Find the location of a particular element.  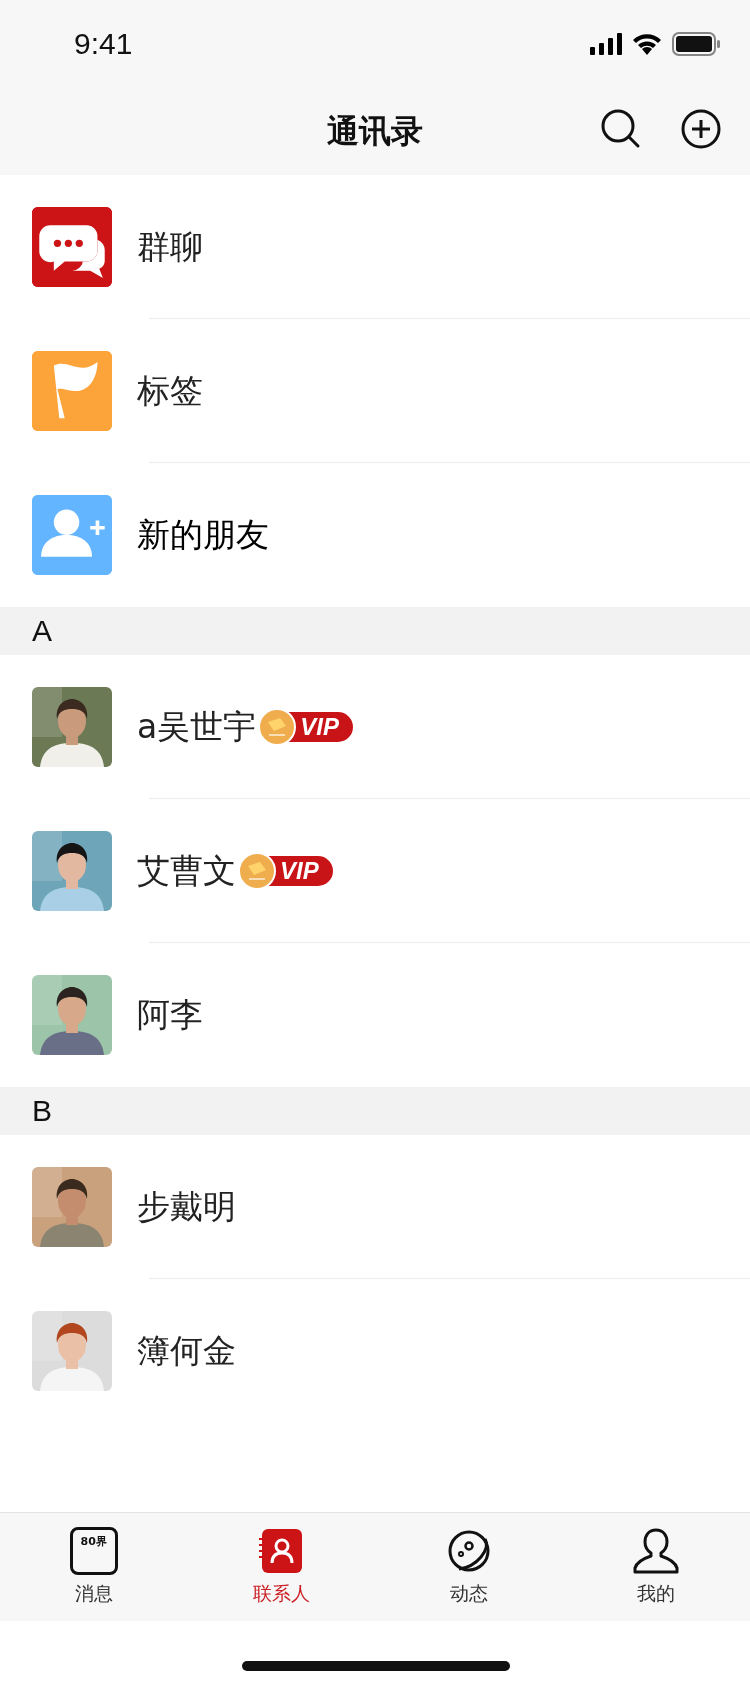

person-icon is located at coordinates (656, 1551).